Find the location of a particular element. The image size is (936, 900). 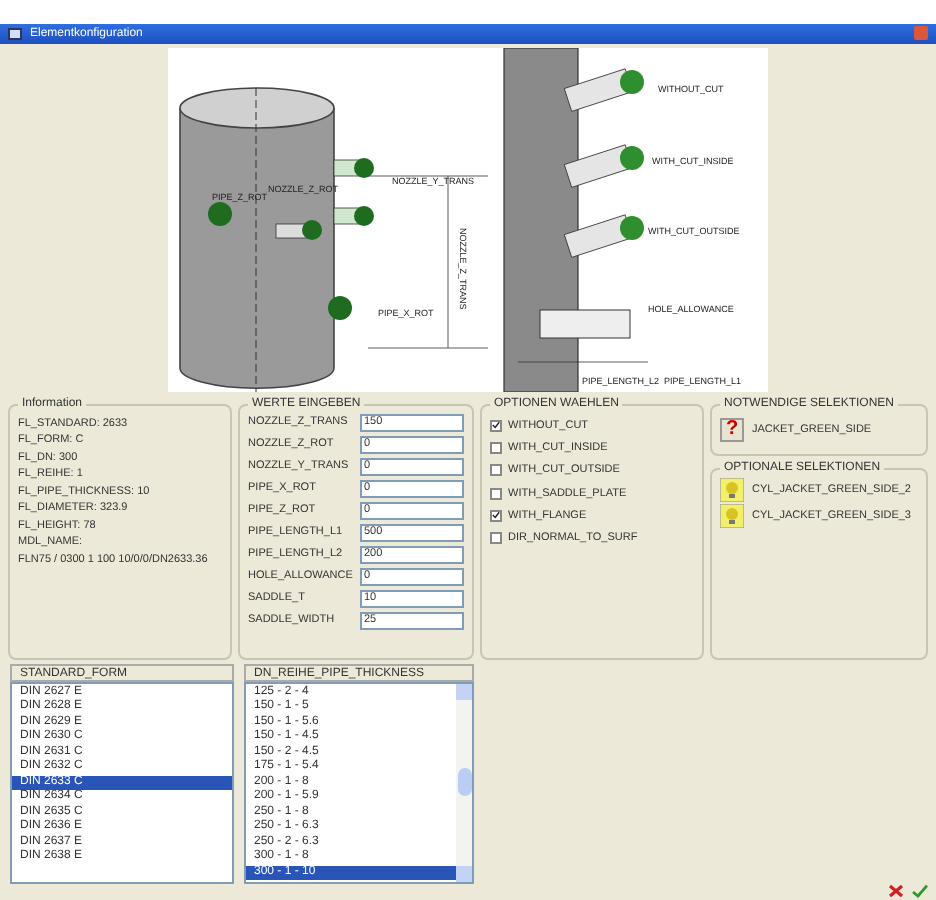

cancel-icon is located at coordinates (896, 891).